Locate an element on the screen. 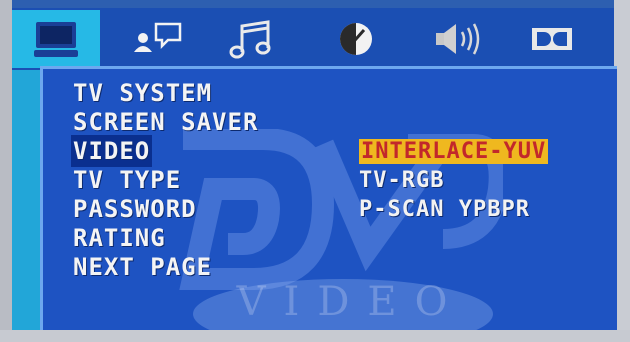 The height and width of the screenshot is (342, 630). tab-system is located at coordinates (56, 39).